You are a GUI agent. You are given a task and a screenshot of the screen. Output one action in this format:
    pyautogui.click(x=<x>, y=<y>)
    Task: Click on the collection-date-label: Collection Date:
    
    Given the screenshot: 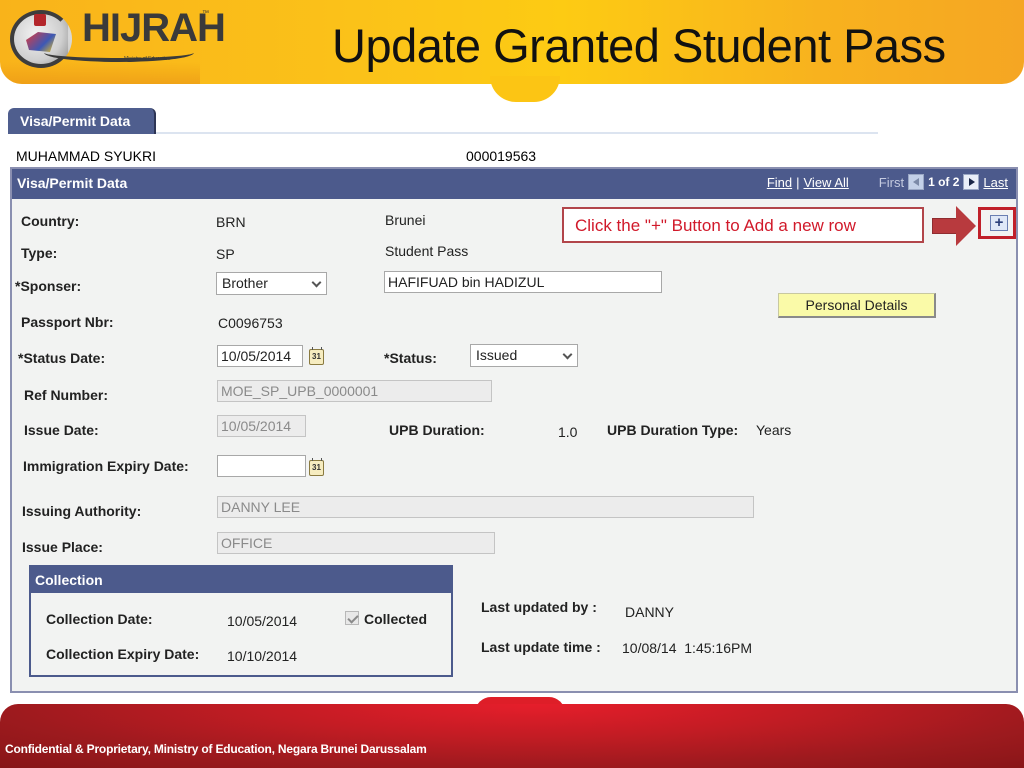 What is the action you would take?
    pyautogui.click(x=99, y=619)
    